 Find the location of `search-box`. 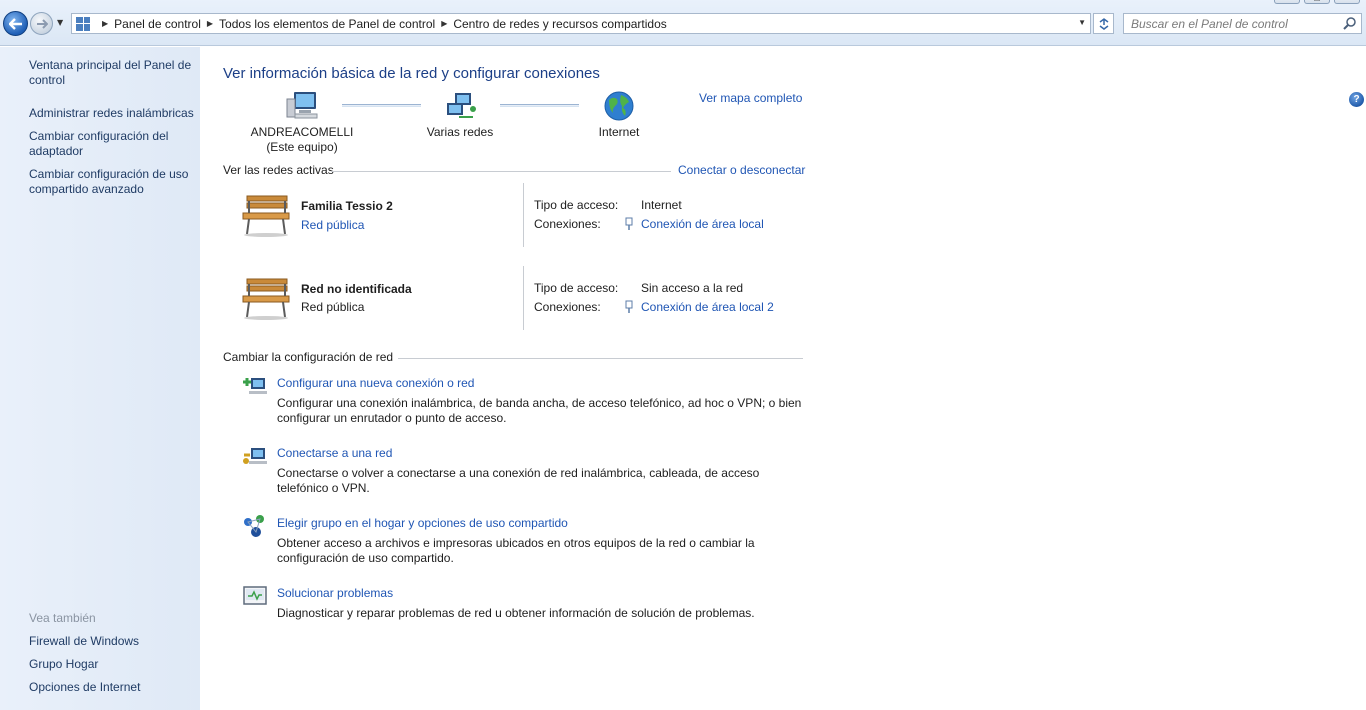

search-box is located at coordinates (1242, 23).